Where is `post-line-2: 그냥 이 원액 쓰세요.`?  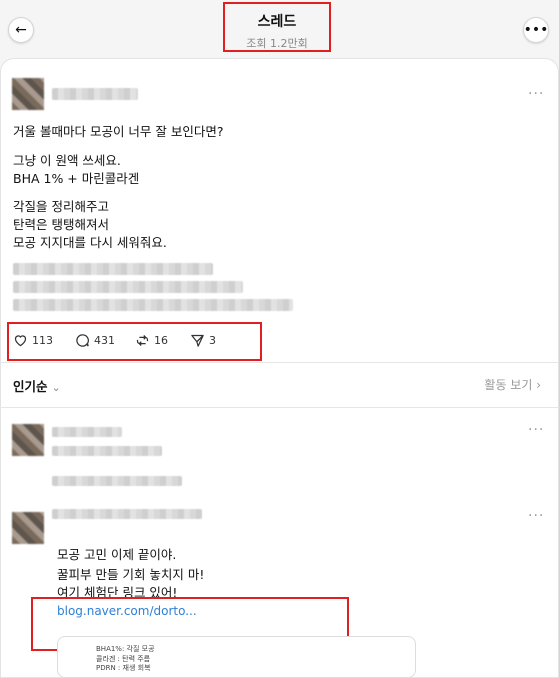
post-line-2: 그냥 이 원액 쓰세요. is located at coordinates (67, 160).